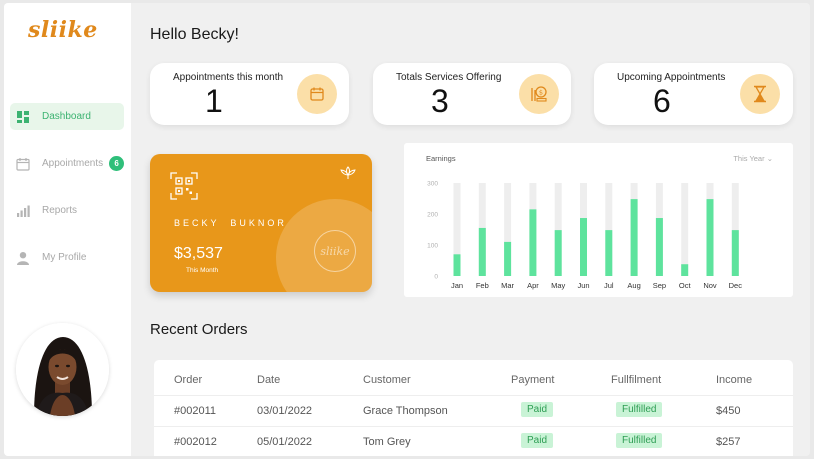 The width and height of the screenshot is (814, 459). Describe the element at coordinates (199, 329) in the screenshot. I see `recent-orders-title: Recent Orders` at that location.